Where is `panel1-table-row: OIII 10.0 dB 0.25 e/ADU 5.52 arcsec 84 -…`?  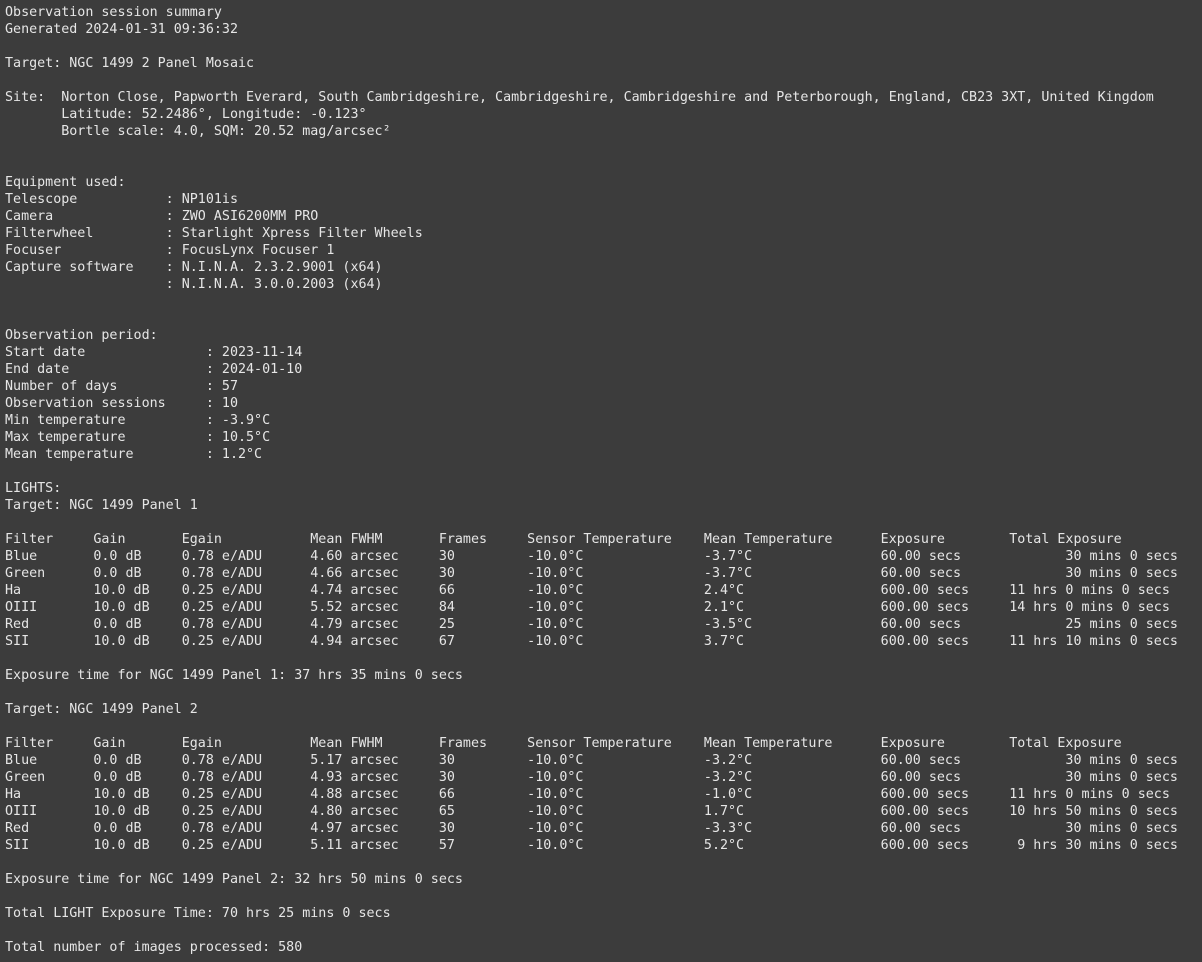 panel1-table-row: OIII 10.0 dB 0.25 e/ADU 5.52 arcsec 84 -… is located at coordinates (587, 607).